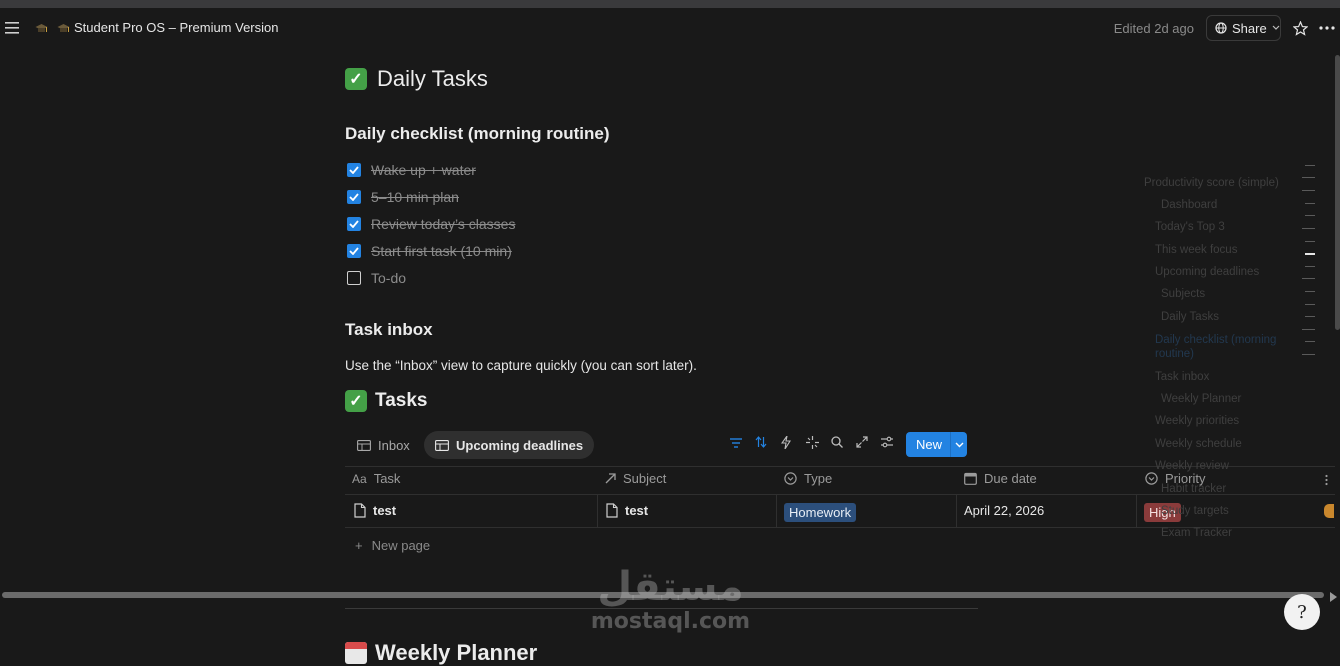 The image size is (1340, 666). I want to click on title-aa-icon: Aa, so click(359, 478).